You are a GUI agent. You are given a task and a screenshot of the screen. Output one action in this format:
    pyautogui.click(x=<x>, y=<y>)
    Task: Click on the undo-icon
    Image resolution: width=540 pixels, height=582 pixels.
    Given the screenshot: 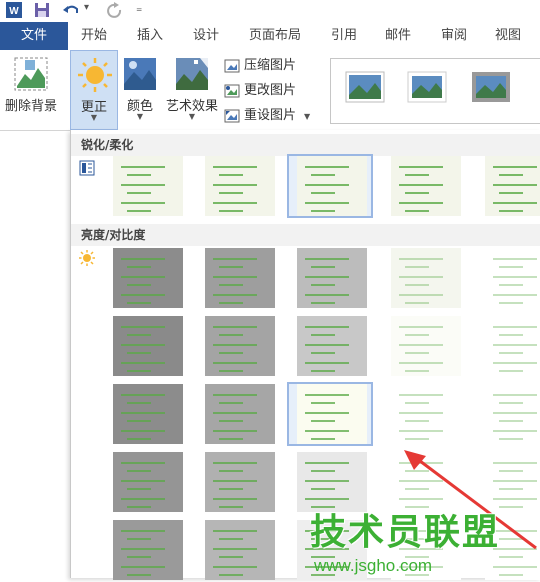 What is the action you would take?
    pyautogui.click(x=71, y=10)
    